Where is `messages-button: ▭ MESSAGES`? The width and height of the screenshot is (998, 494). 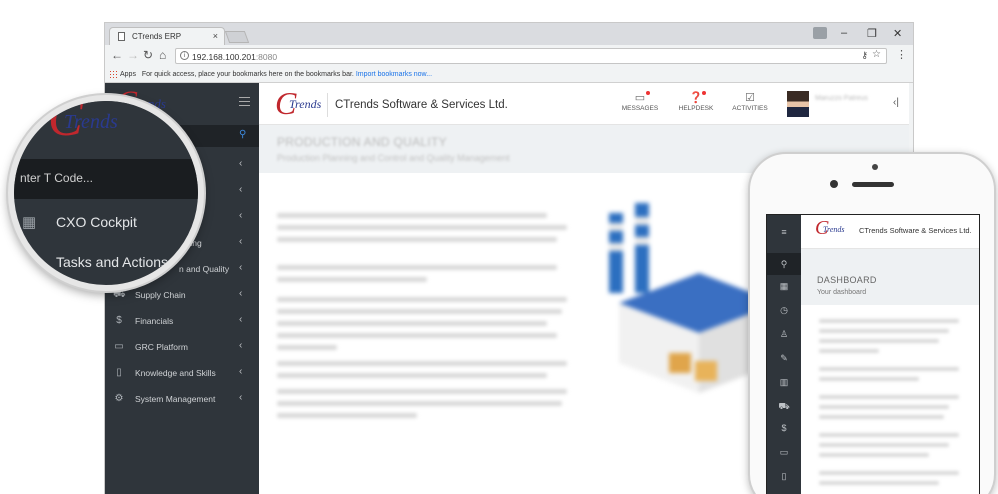 messages-button: ▭ MESSAGES is located at coordinates (640, 101).